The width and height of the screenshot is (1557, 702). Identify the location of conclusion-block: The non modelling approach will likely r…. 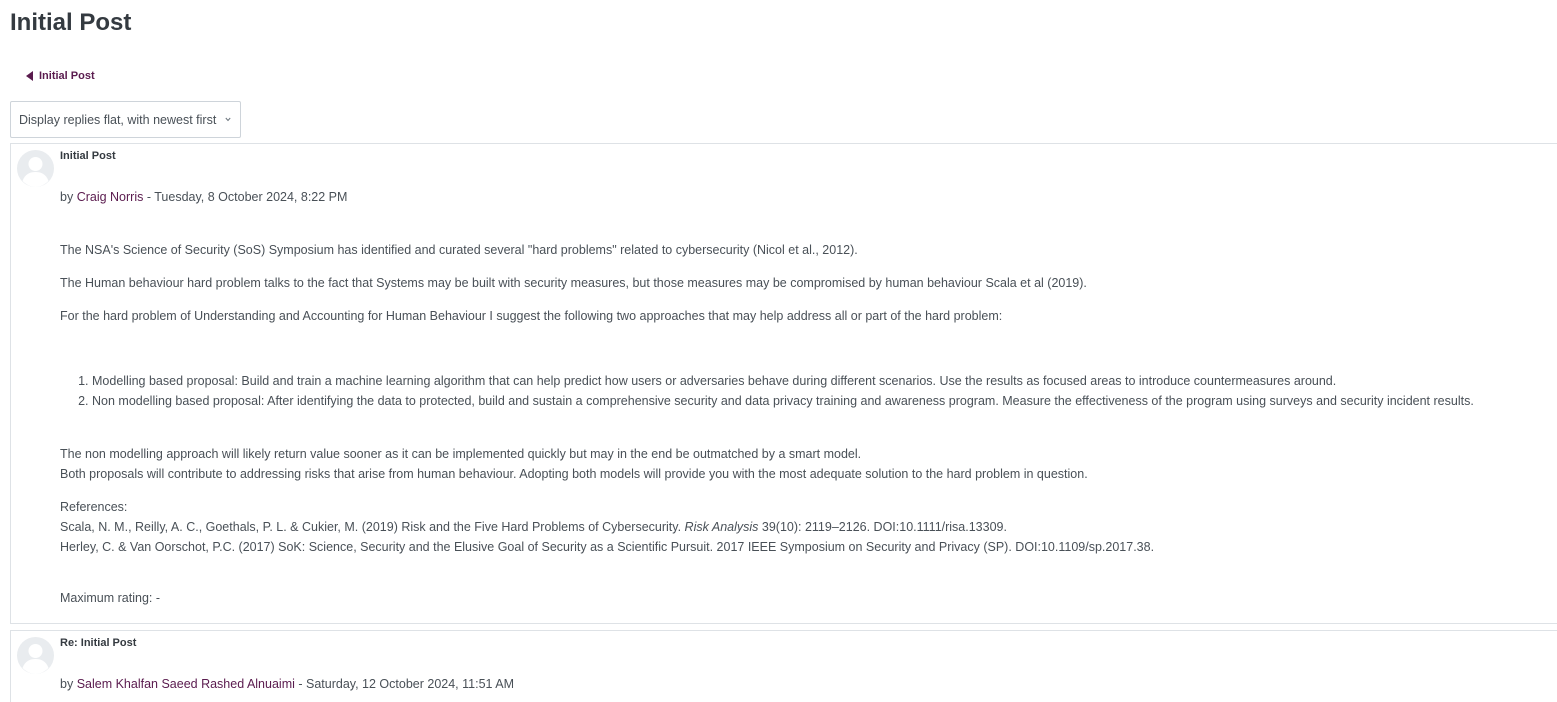
(805, 464).